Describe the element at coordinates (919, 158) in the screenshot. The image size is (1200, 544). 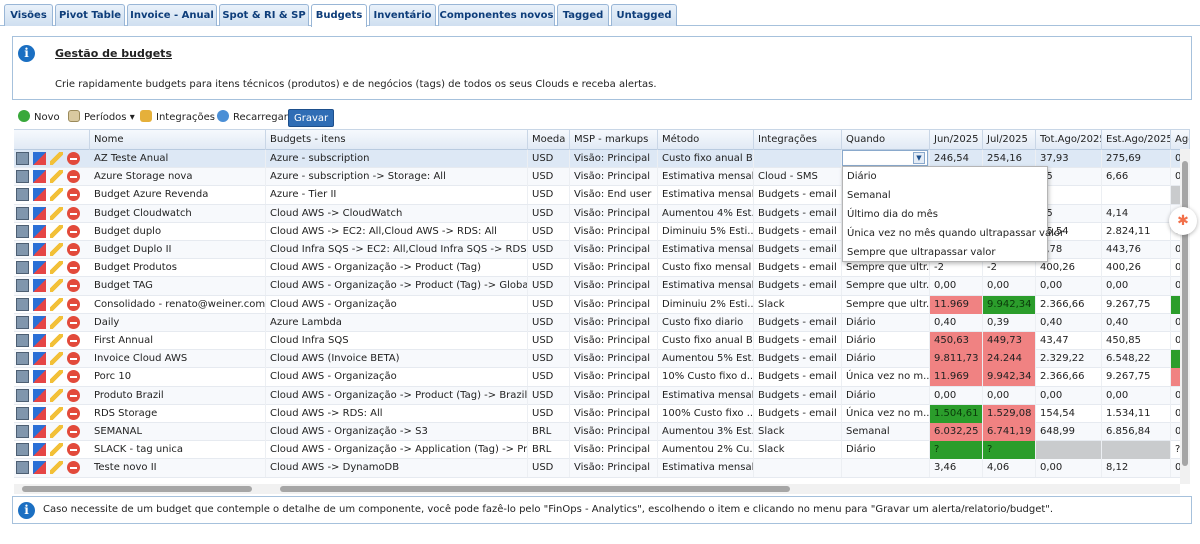
I see `chevron-down-icon: ▼` at that location.